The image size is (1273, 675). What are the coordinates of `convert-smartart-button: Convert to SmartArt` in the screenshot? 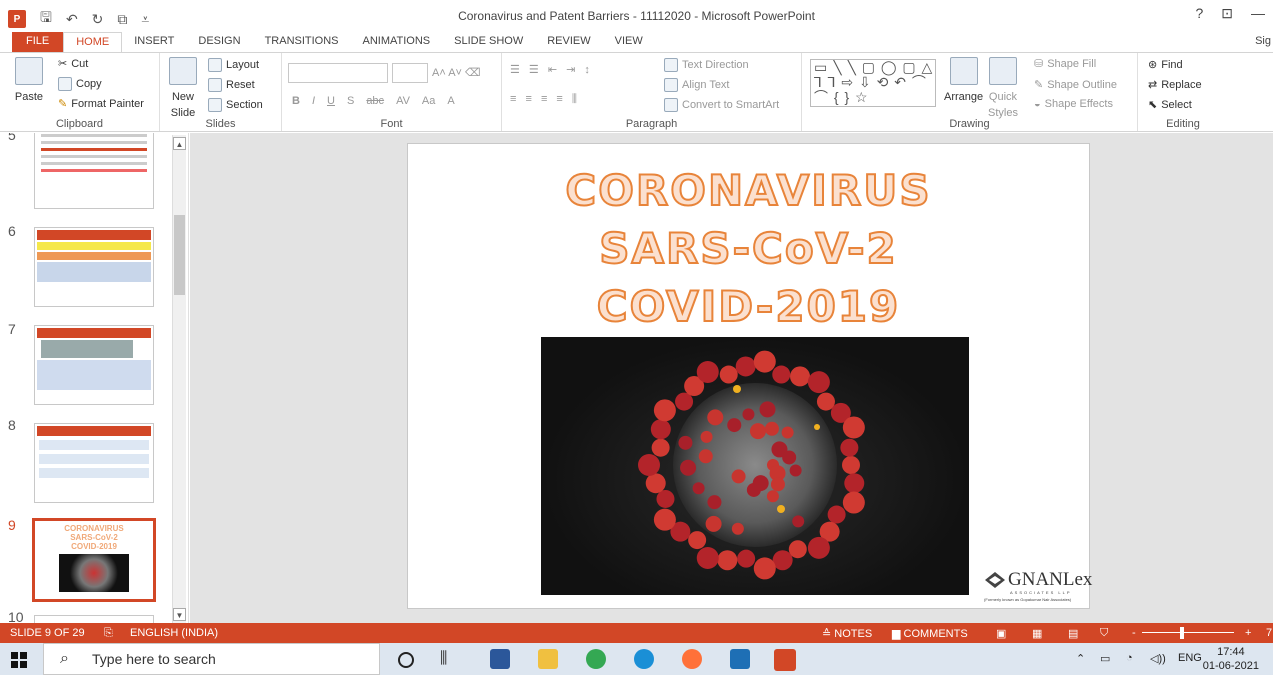 It's located at (721, 105).